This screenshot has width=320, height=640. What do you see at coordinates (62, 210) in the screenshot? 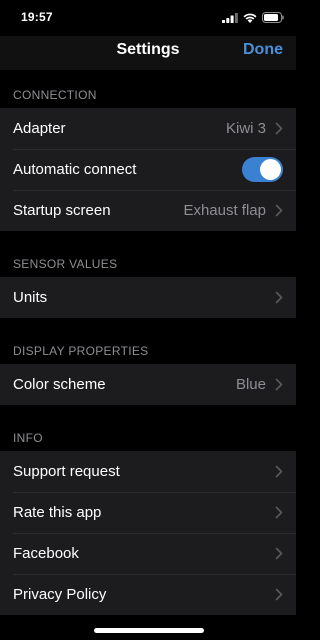
I see `row-label: Startup screen` at bounding box center [62, 210].